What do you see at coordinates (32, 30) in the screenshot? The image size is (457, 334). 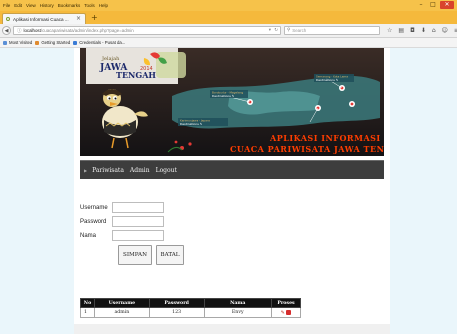 I see `url-host: localhost` at bounding box center [32, 30].